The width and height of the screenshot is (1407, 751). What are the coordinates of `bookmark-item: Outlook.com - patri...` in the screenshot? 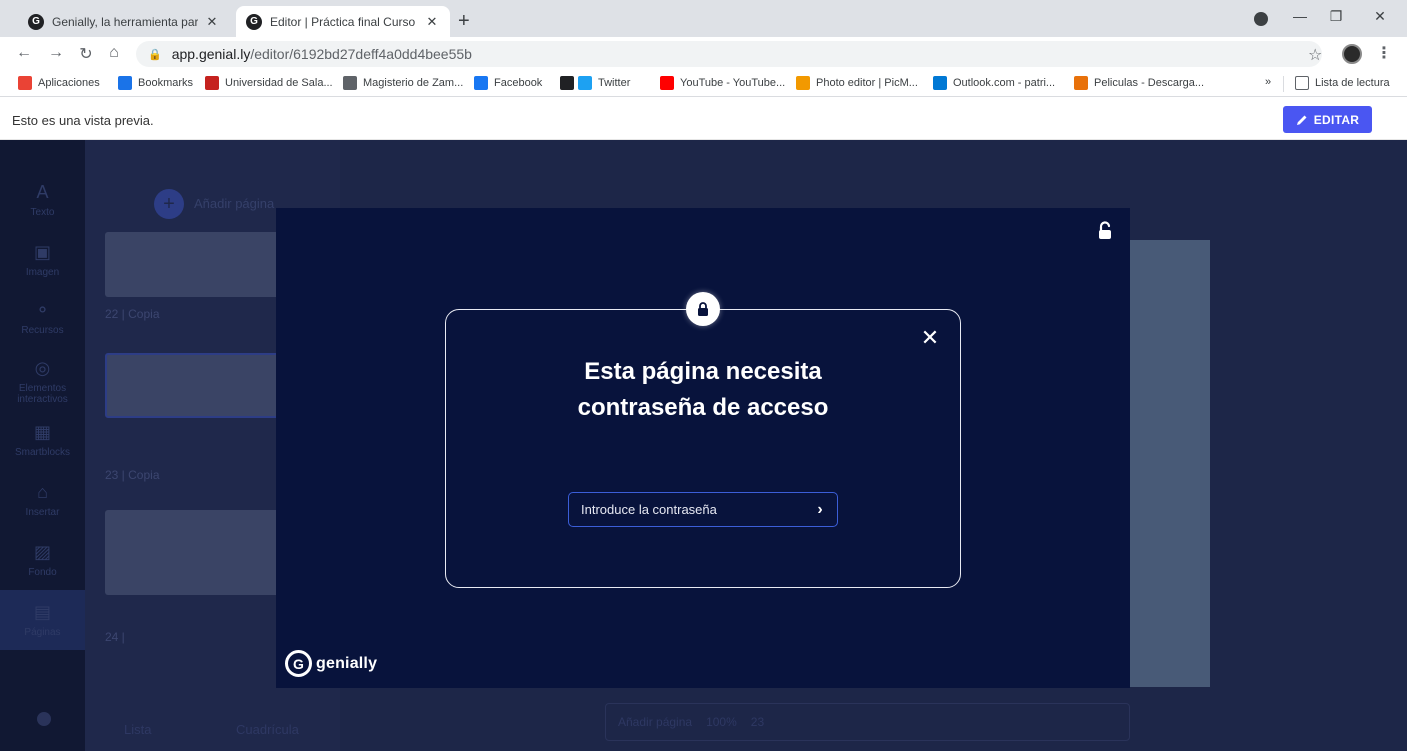 It's located at (994, 83).